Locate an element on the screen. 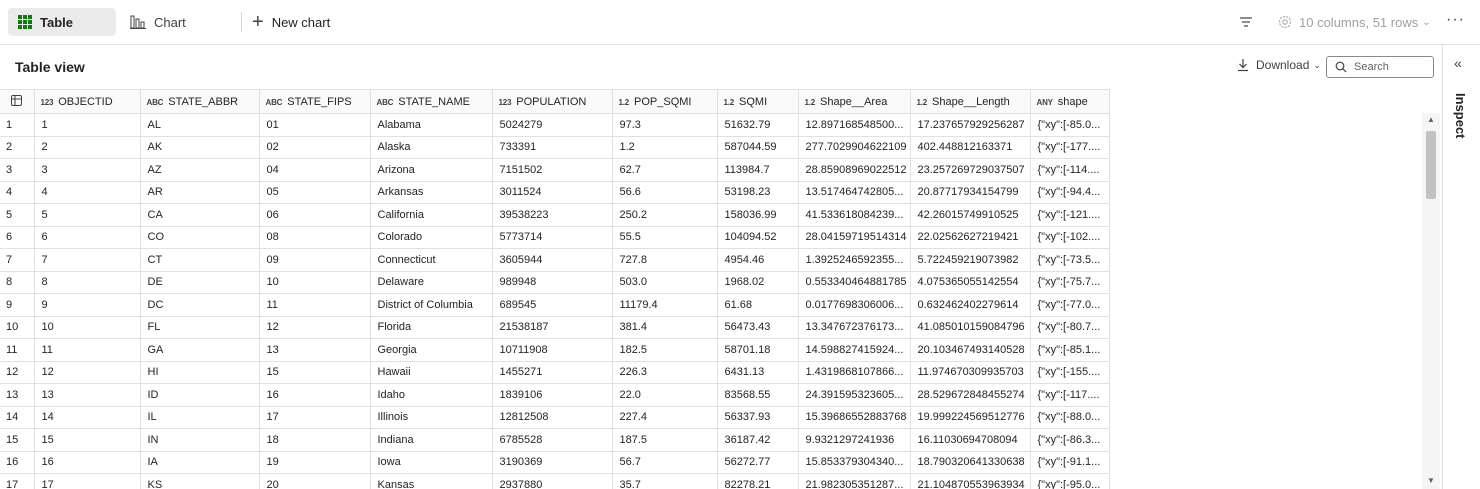  table-cell: 182.5 is located at coordinates (665, 350).